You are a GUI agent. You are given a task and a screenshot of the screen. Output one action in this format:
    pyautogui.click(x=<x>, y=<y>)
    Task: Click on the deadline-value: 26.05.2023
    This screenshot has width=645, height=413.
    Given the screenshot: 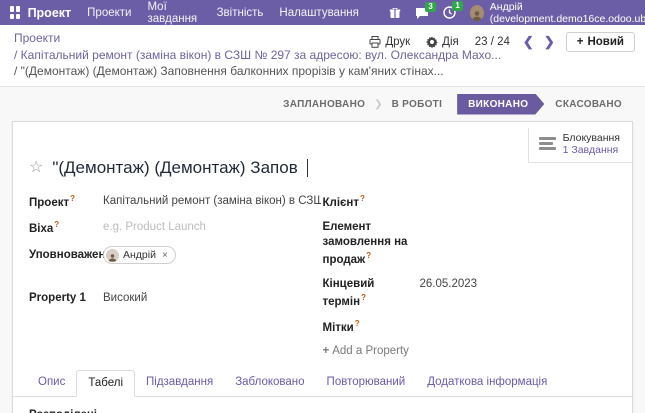 What is the action you would take?
    pyautogui.click(x=449, y=293)
    